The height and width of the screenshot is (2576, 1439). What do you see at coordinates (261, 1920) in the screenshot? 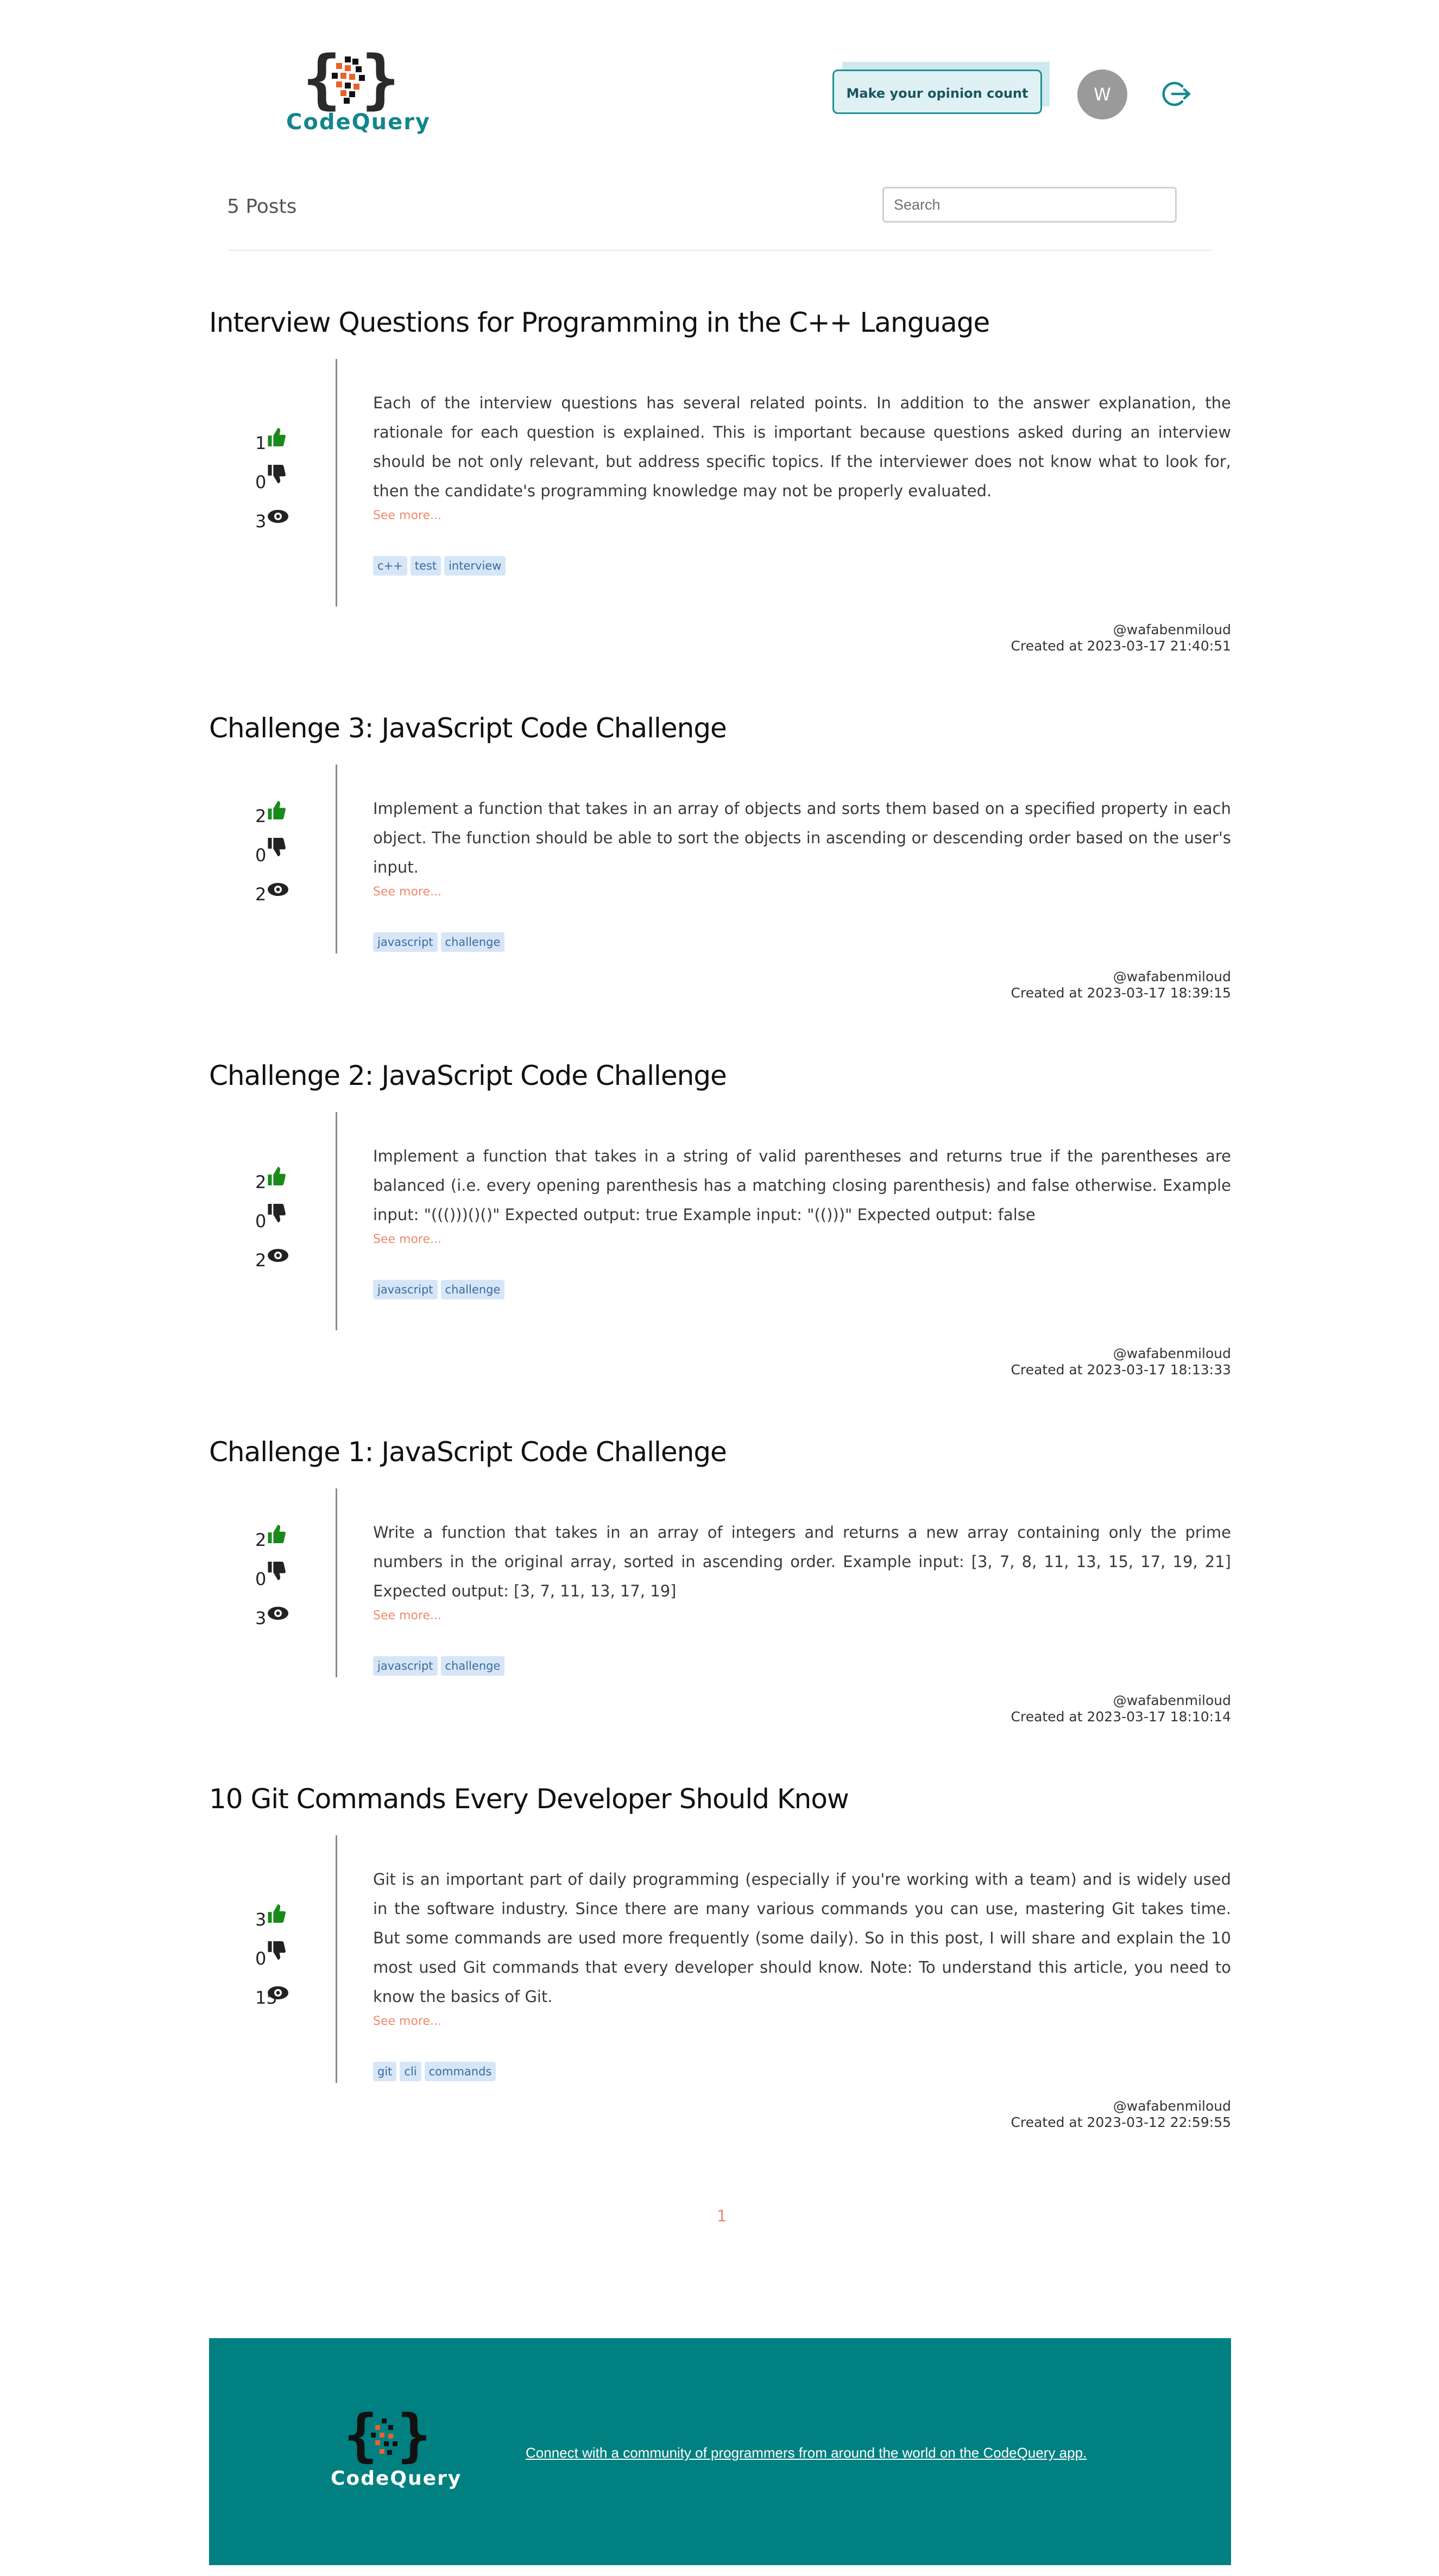
I see `likes-count: 3` at bounding box center [261, 1920].